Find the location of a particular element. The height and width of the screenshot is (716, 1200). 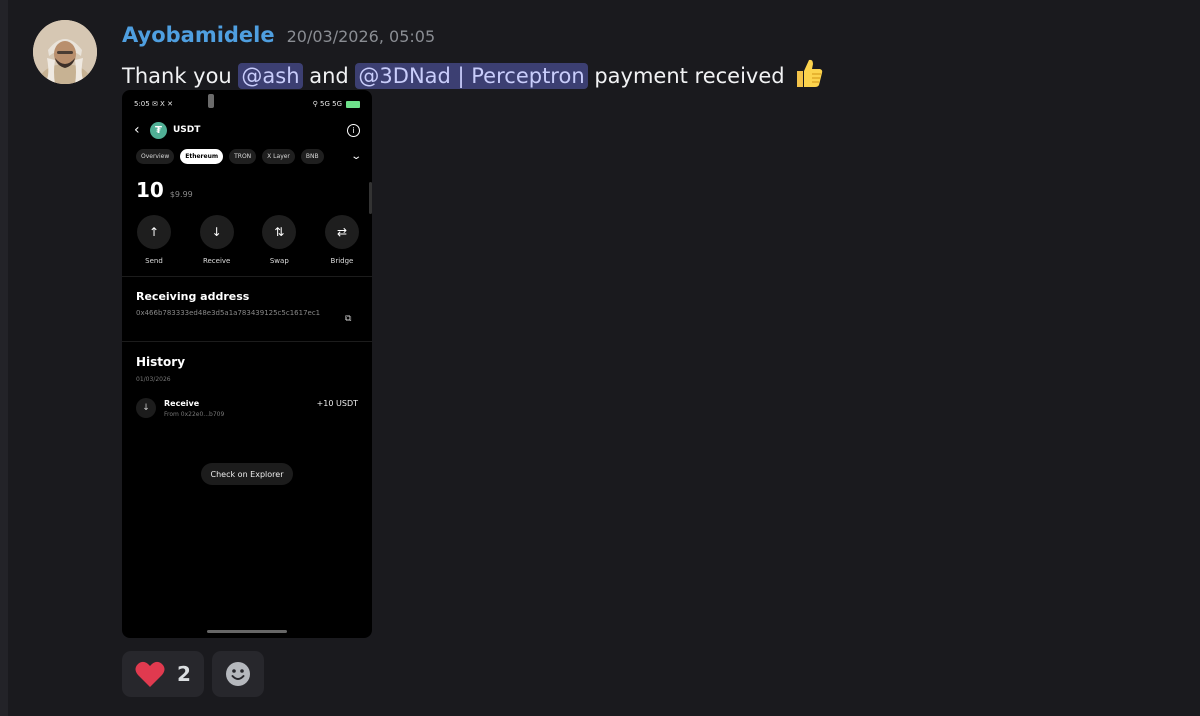

chip-overview: Overview is located at coordinates (155, 156).